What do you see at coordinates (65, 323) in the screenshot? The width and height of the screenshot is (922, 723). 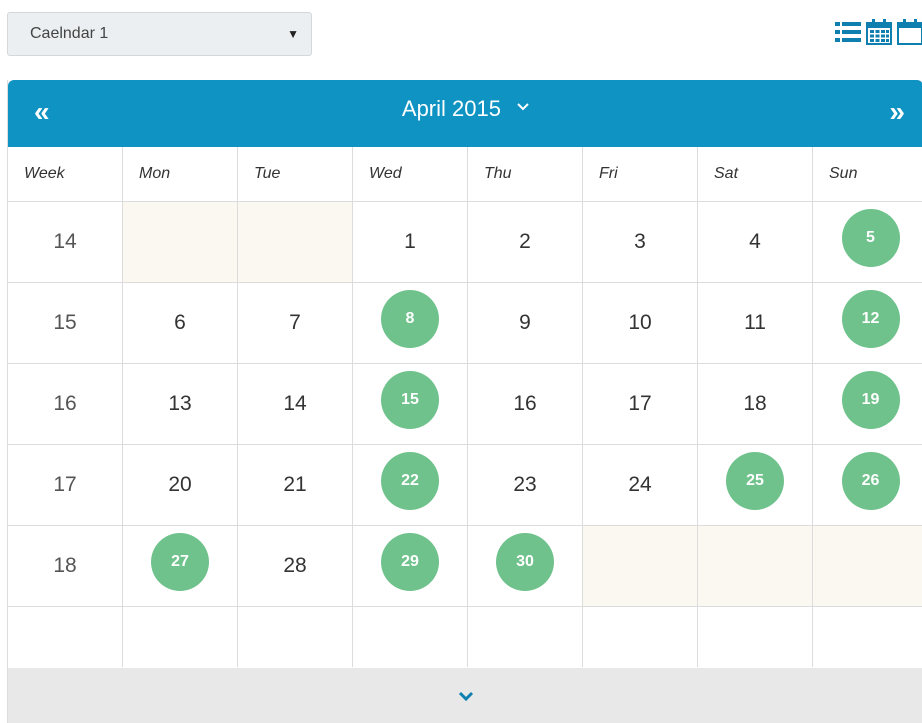 I see `week-number: 15` at bounding box center [65, 323].